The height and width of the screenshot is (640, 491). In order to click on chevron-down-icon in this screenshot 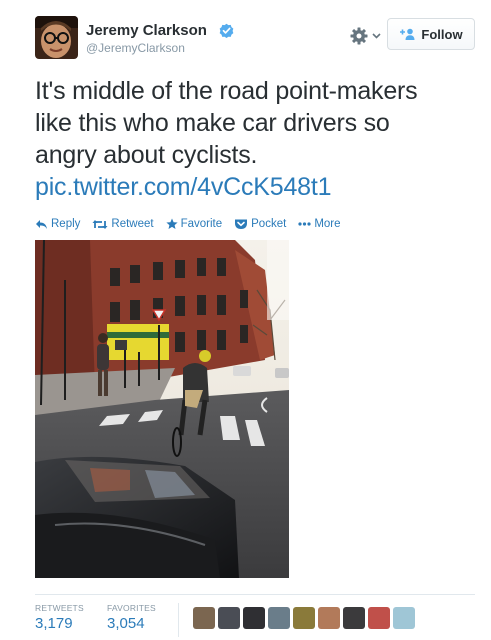, I will do `click(376, 36)`.